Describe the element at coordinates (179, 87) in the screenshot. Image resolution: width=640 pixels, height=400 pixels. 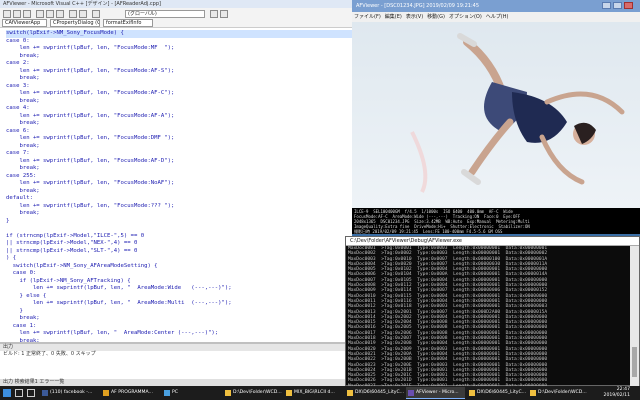
I see `code-line: case 3:` at that location.